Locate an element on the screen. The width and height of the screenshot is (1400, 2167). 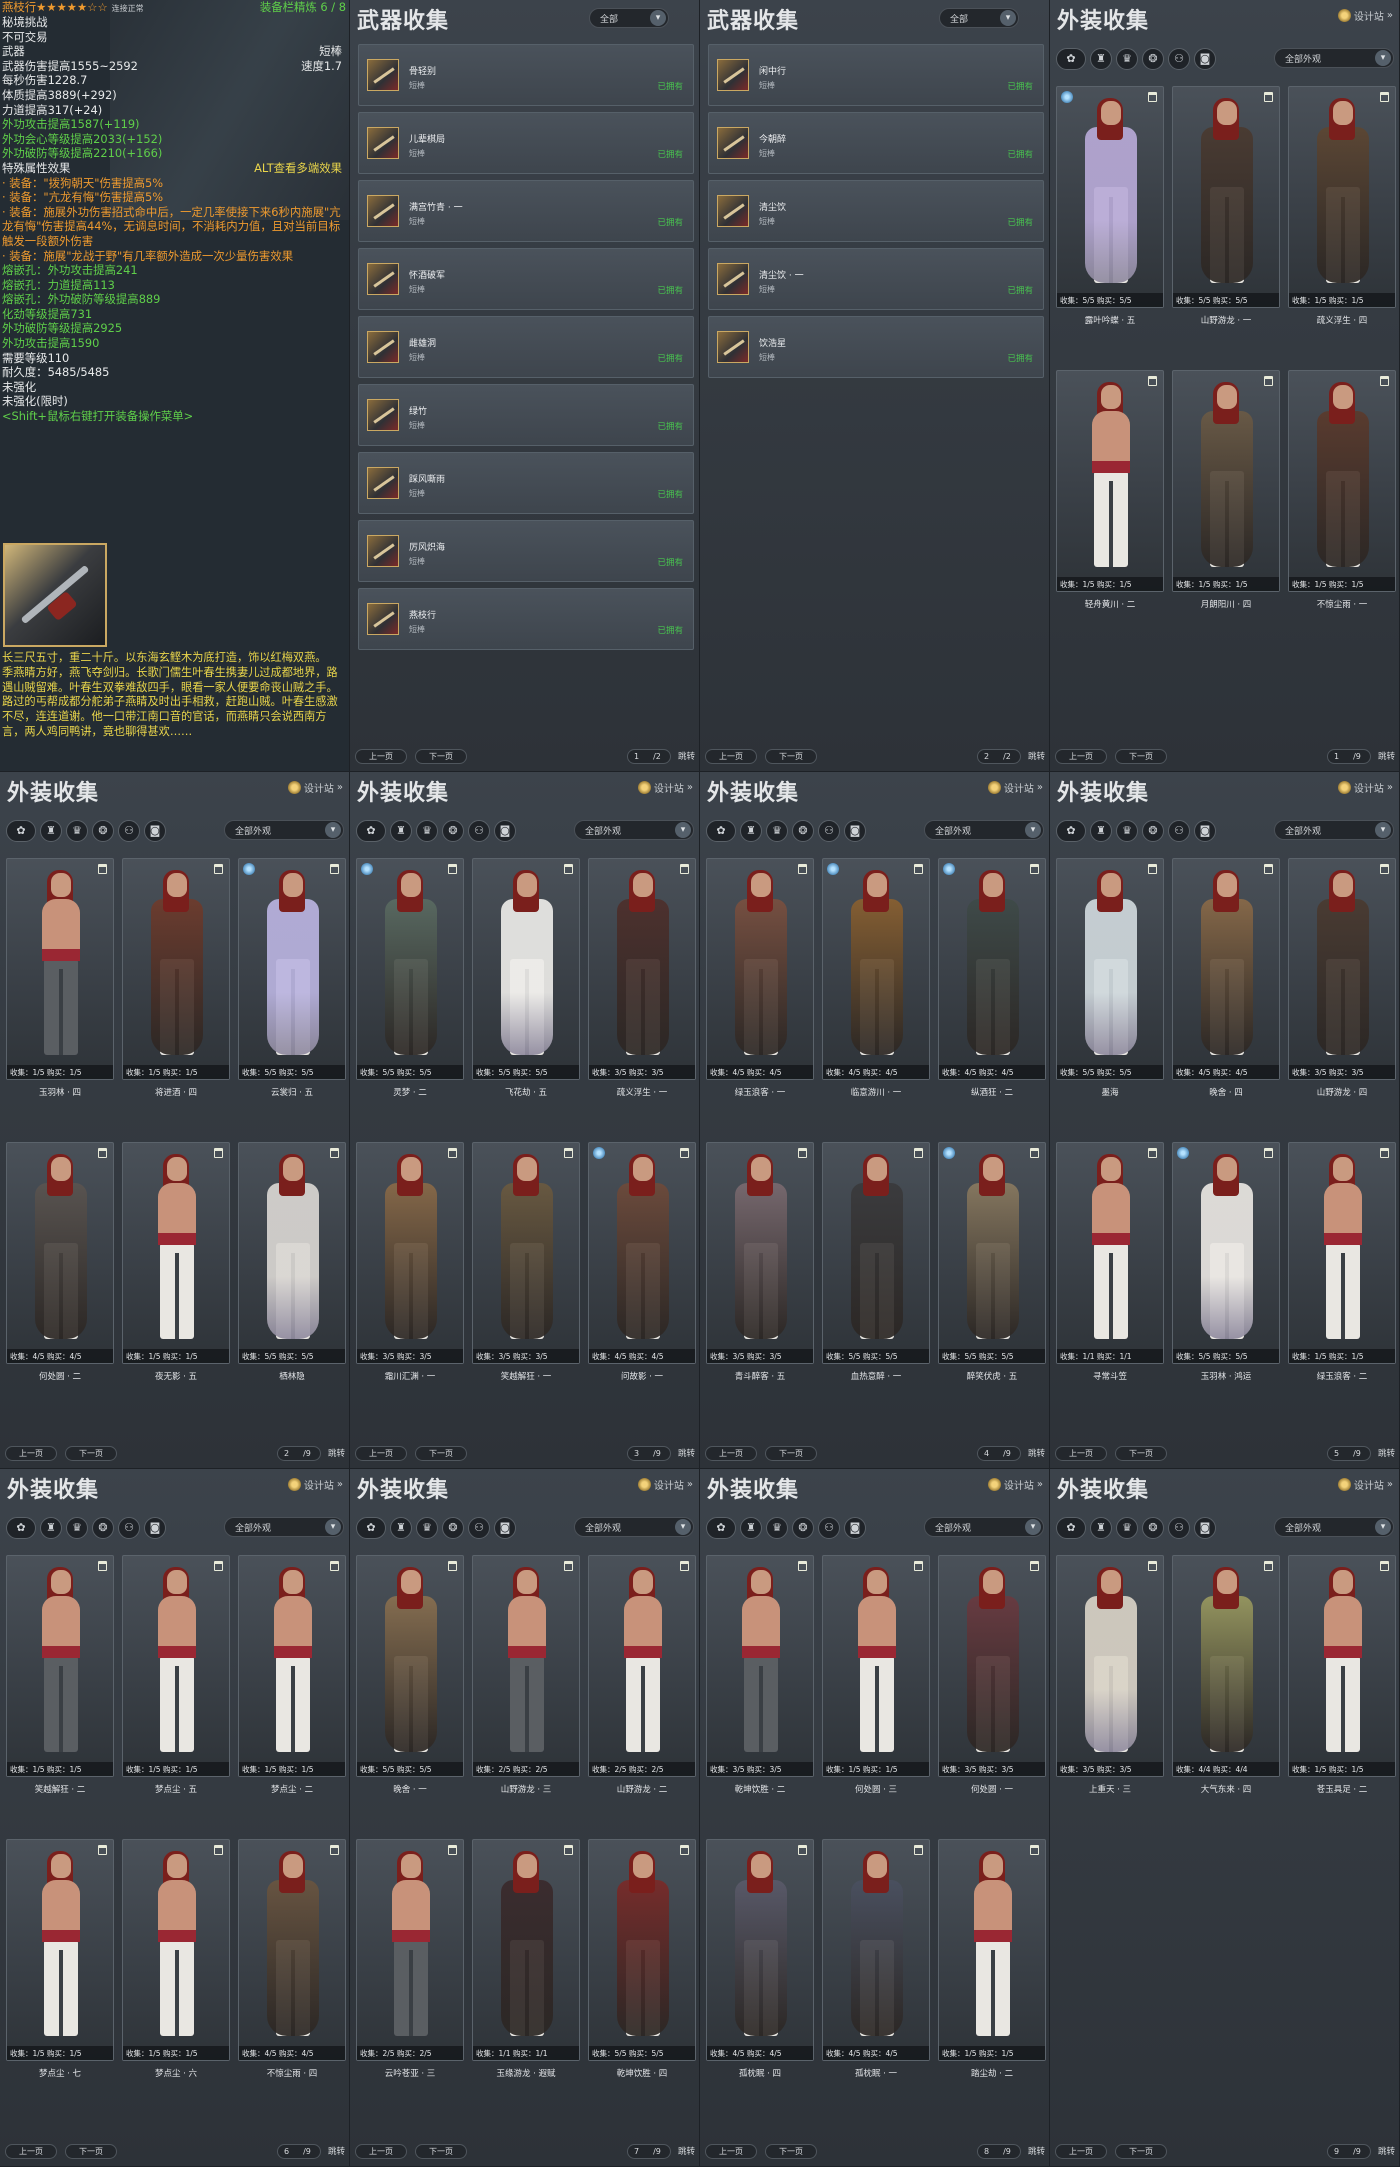
outfit-card: 收集：5/5 购买：5/5 栖林隐 is located at coordinates (292, 1262).